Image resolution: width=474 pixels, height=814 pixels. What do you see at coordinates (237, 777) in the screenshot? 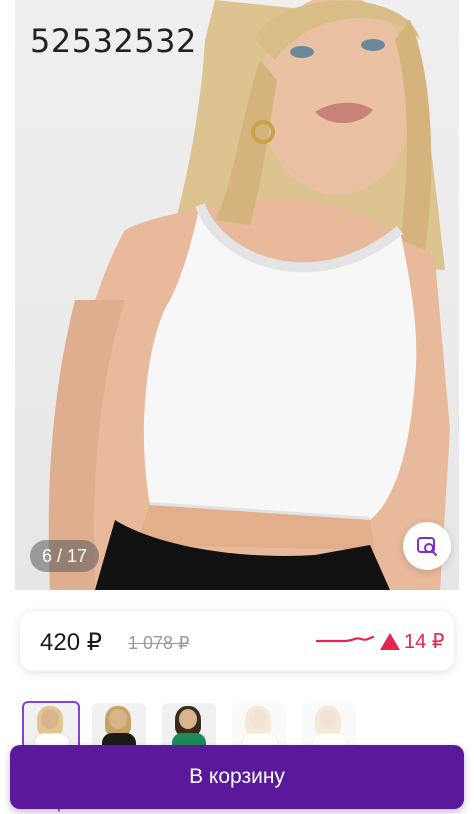
I see `add-to-cart-button: В корзину` at bounding box center [237, 777].